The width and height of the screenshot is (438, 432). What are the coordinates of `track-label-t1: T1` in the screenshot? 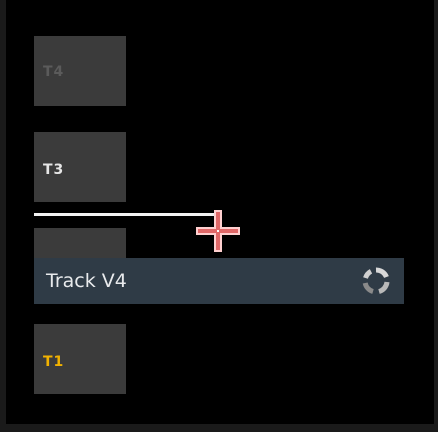 It's located at (54, 362).